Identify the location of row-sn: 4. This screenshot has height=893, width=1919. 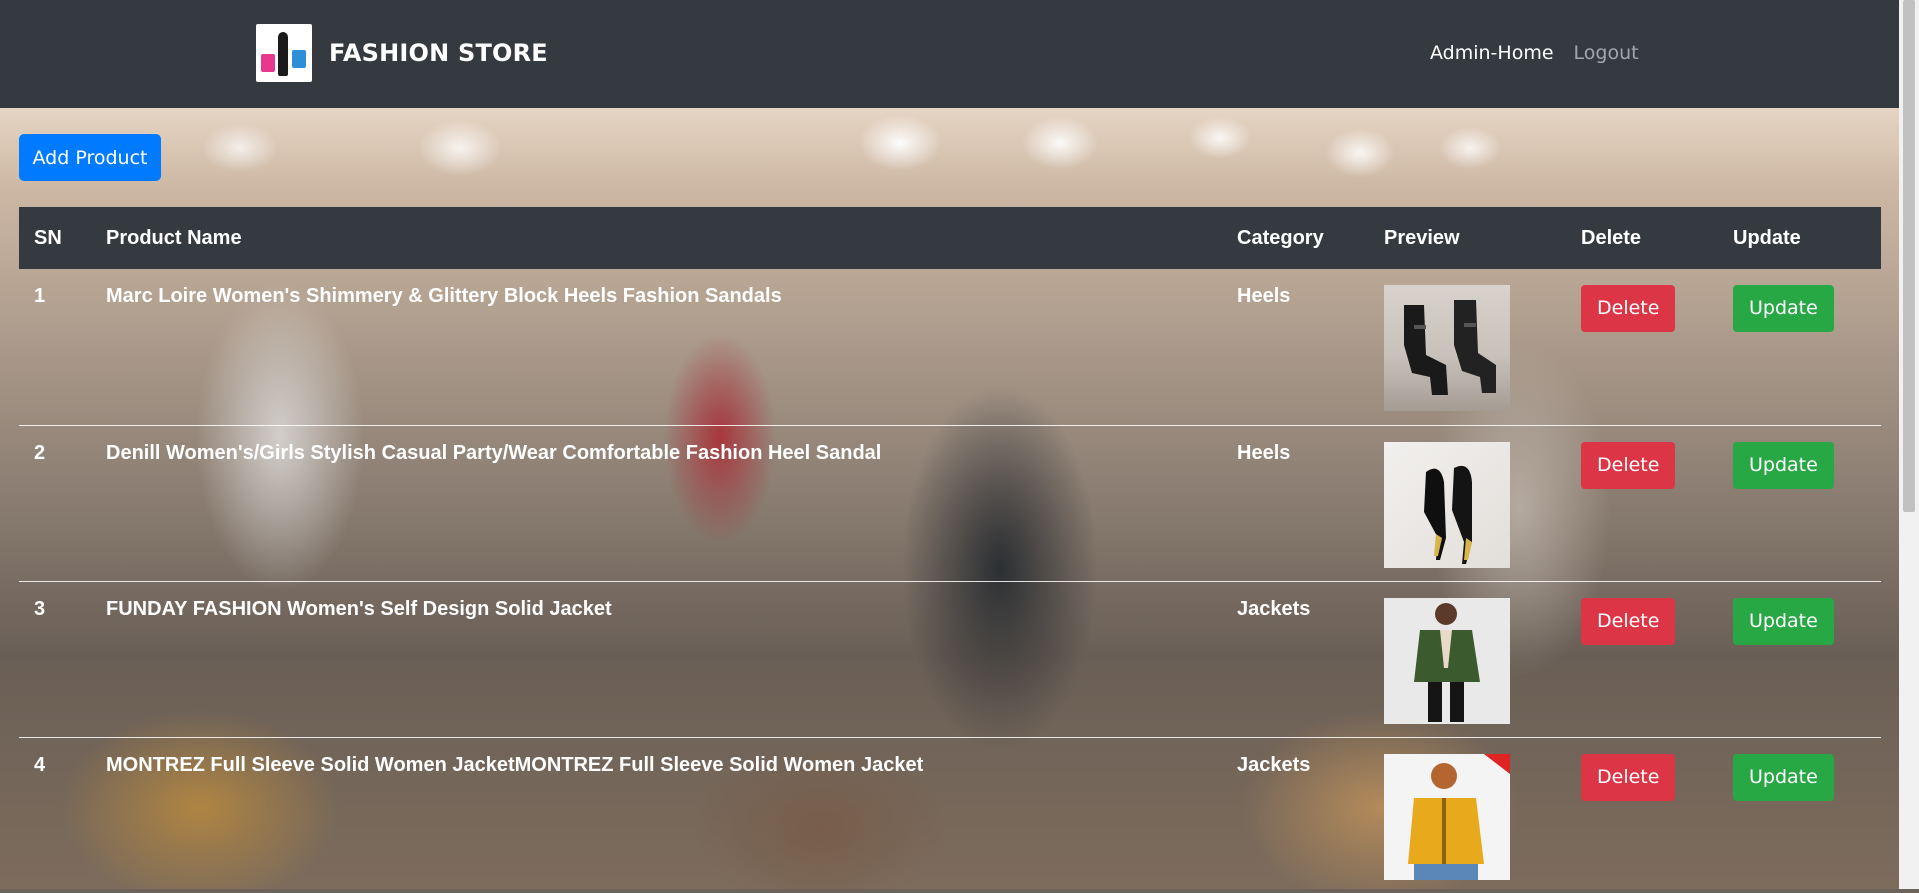
(40, 764).